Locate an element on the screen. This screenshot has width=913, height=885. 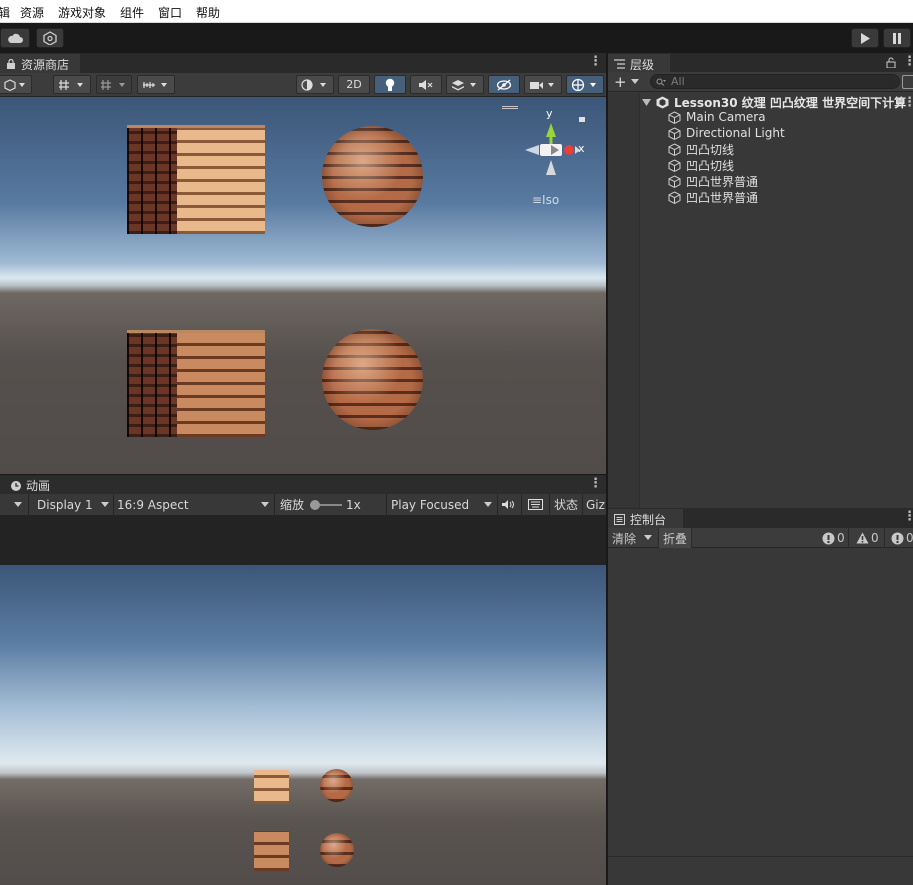
hierarchy-item-bump-tangent-2: 凹凸切线 is located at coordinates (701, 165).